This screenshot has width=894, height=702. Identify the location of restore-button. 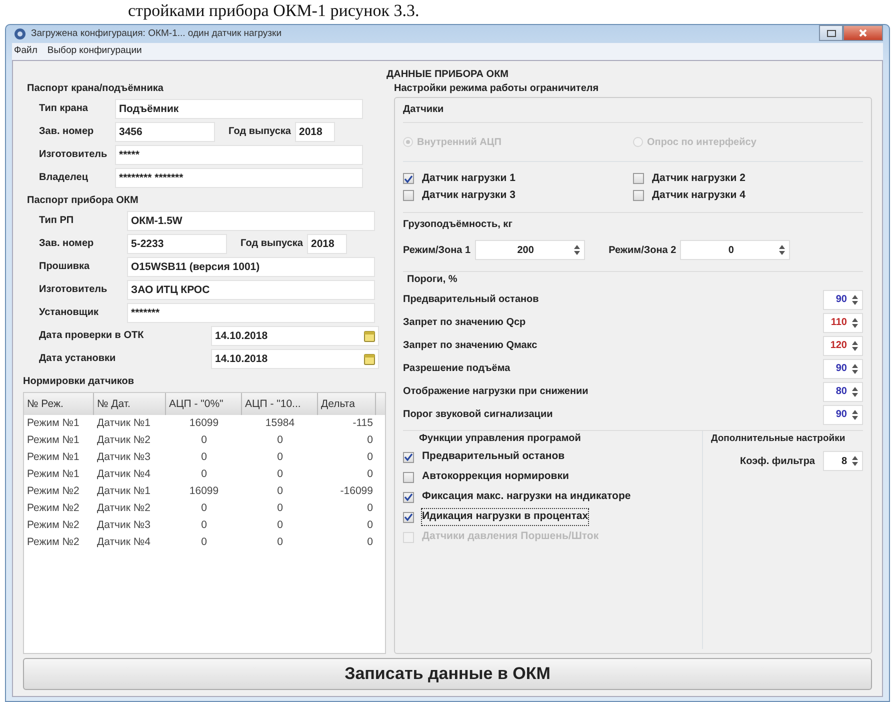
(831, 33).